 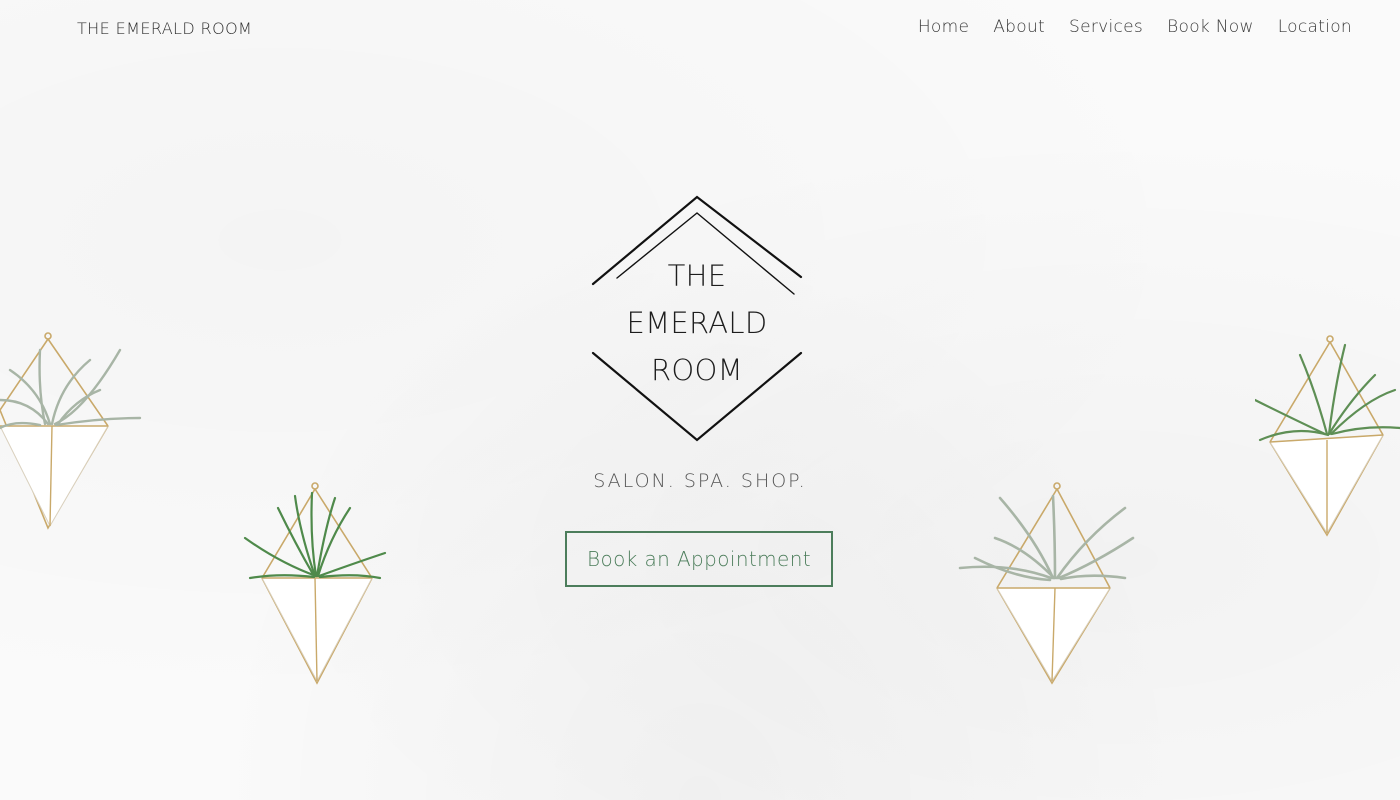 What do you see at coordinates (697, 370) in the screenshot?
I see `logo-line-room: ROOM` at bounding box center [697, 370].